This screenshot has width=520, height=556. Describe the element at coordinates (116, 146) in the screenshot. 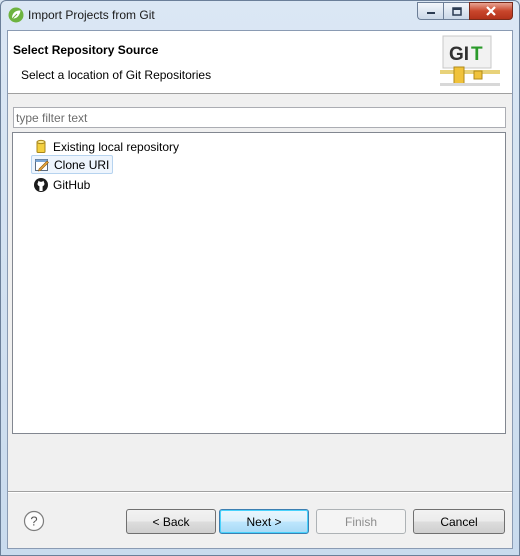

I see `list-item-label: Existing local repository` at that location.